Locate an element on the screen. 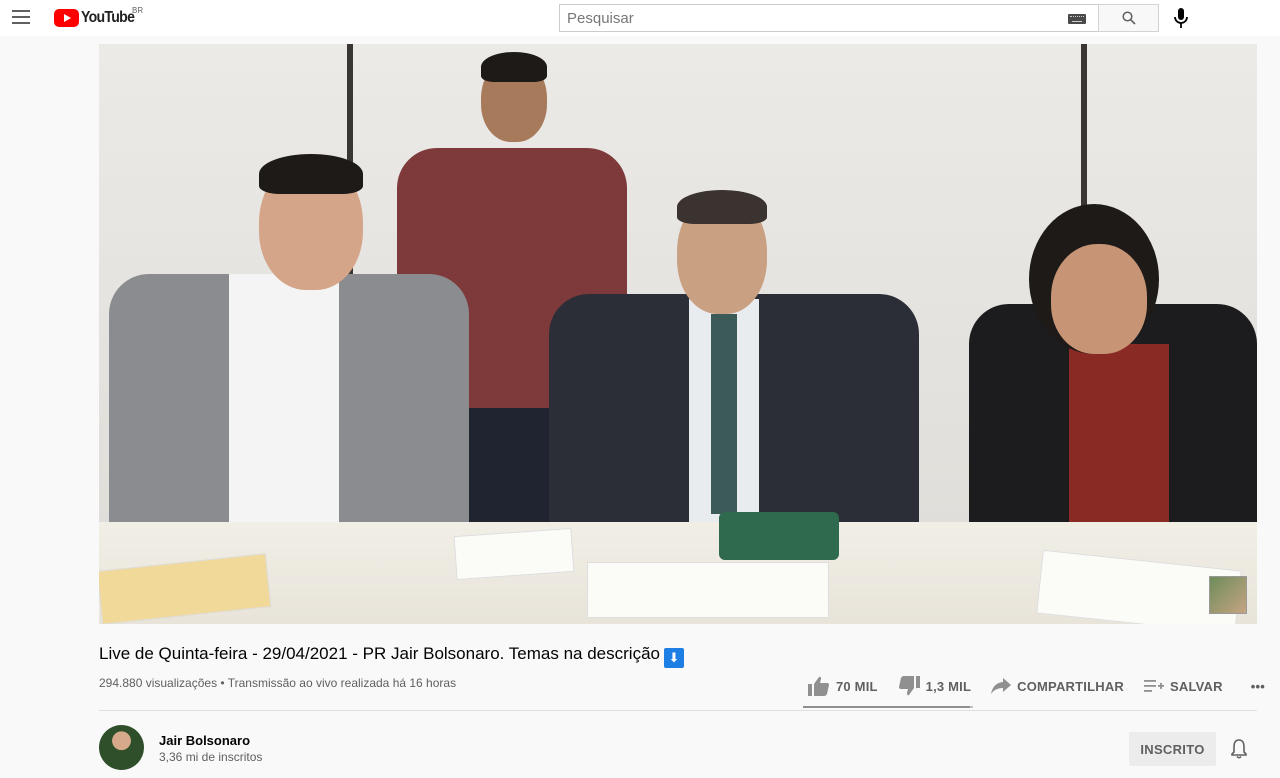 This screenshot has width=1280, height=778. thumbs-up-icon is located at coordinates (818, 686).